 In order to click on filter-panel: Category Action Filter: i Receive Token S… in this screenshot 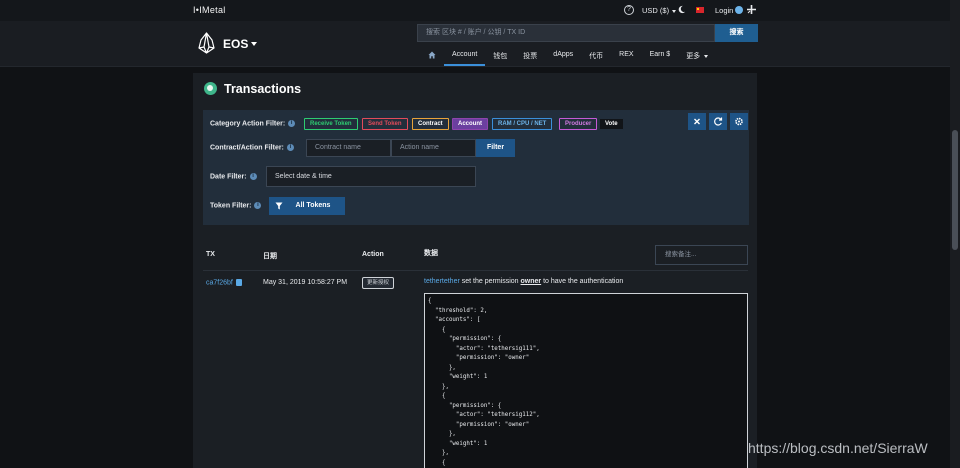, I will do `click(476, 167)`.